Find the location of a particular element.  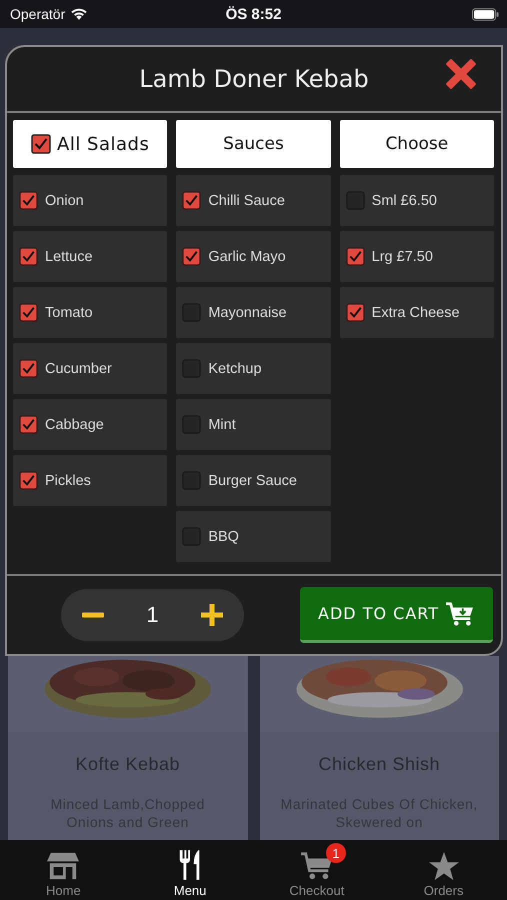

option-row: Tomato is located at coordinates (90, 312).